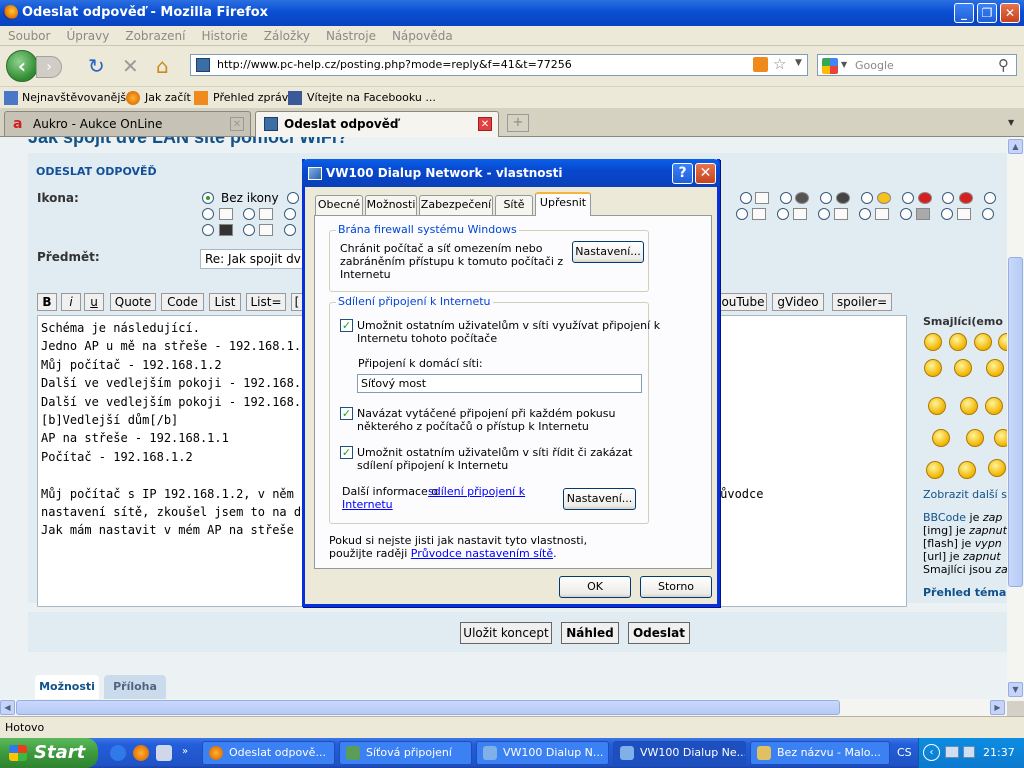 The height and width of the screenshot is (768, 1024). I want to click on list-button: List, so click(225, 302).